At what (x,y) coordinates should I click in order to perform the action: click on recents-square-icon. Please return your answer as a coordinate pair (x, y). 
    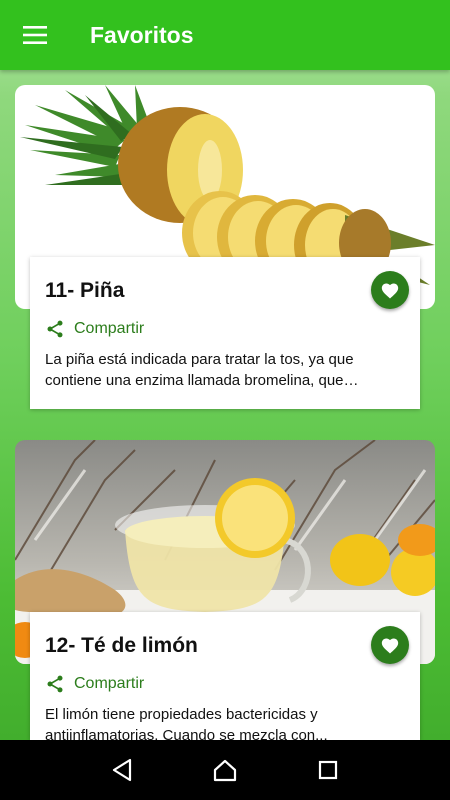
    Looking at the image, I should click on (328, 770).